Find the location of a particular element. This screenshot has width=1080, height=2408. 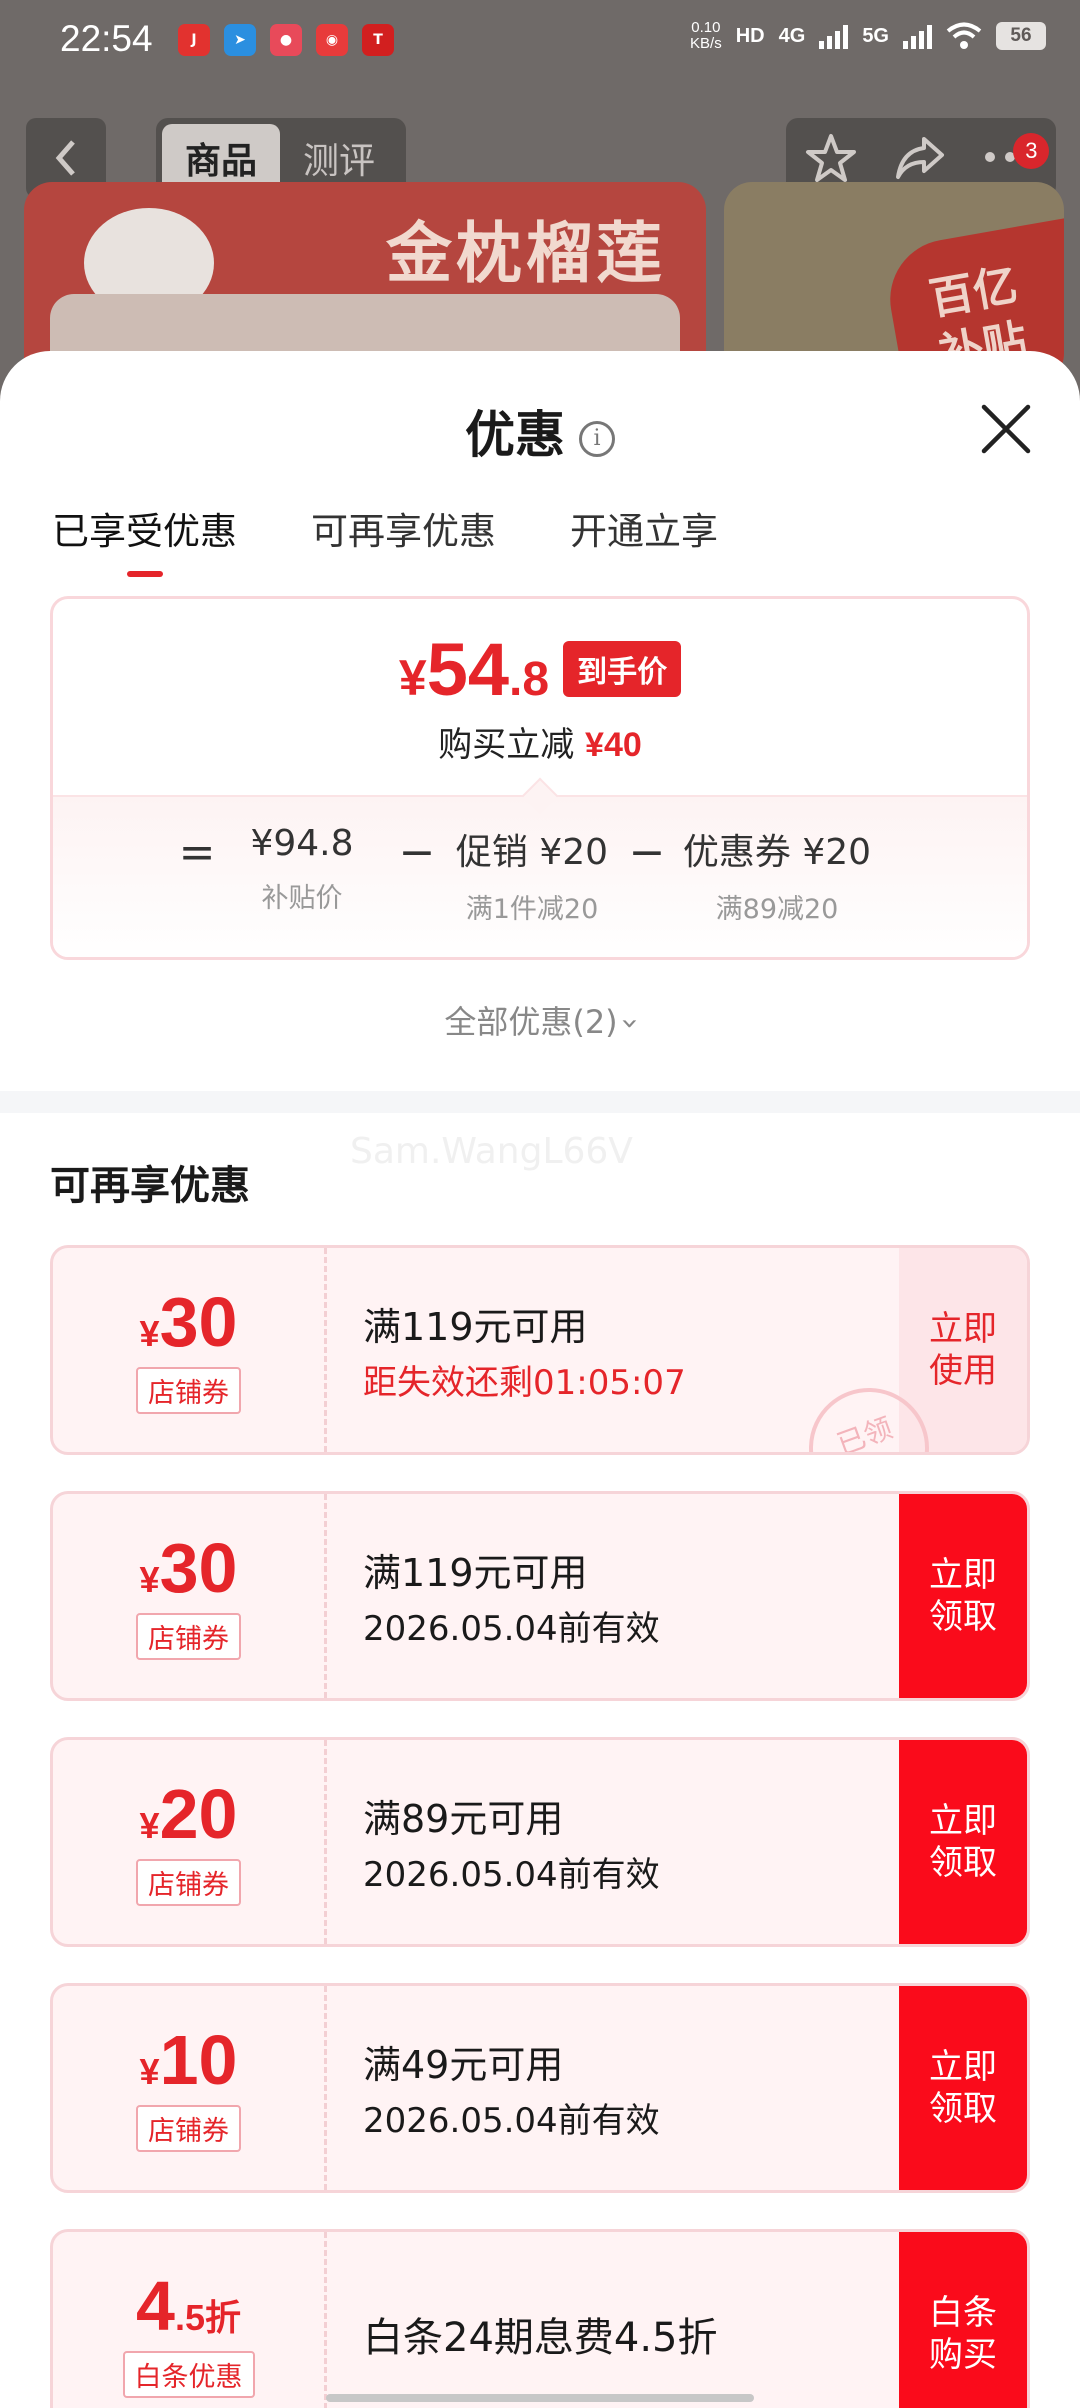

tab-more-promos: 可再享优惠 is located at coordinates (403, 536).